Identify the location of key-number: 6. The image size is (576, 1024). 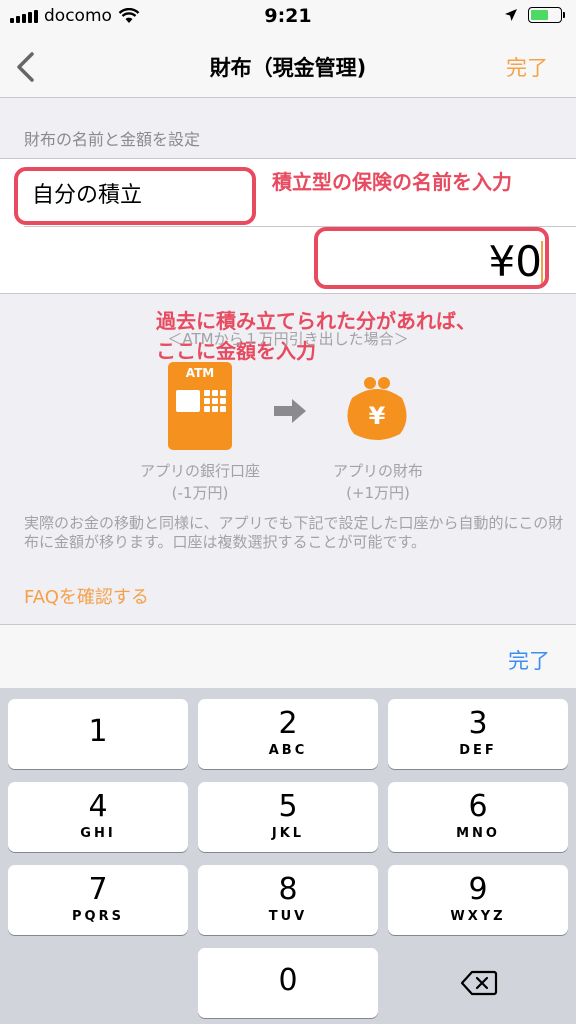
(478, 806).